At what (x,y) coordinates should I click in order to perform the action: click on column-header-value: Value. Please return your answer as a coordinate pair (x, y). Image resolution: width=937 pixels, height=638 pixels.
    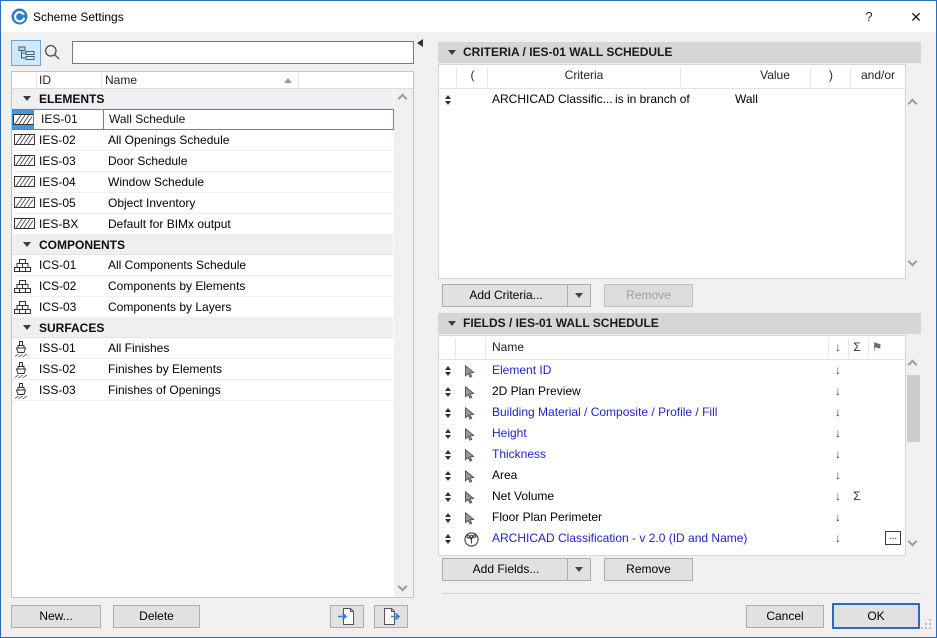
    Looking at the image, I should click on (775, 75).